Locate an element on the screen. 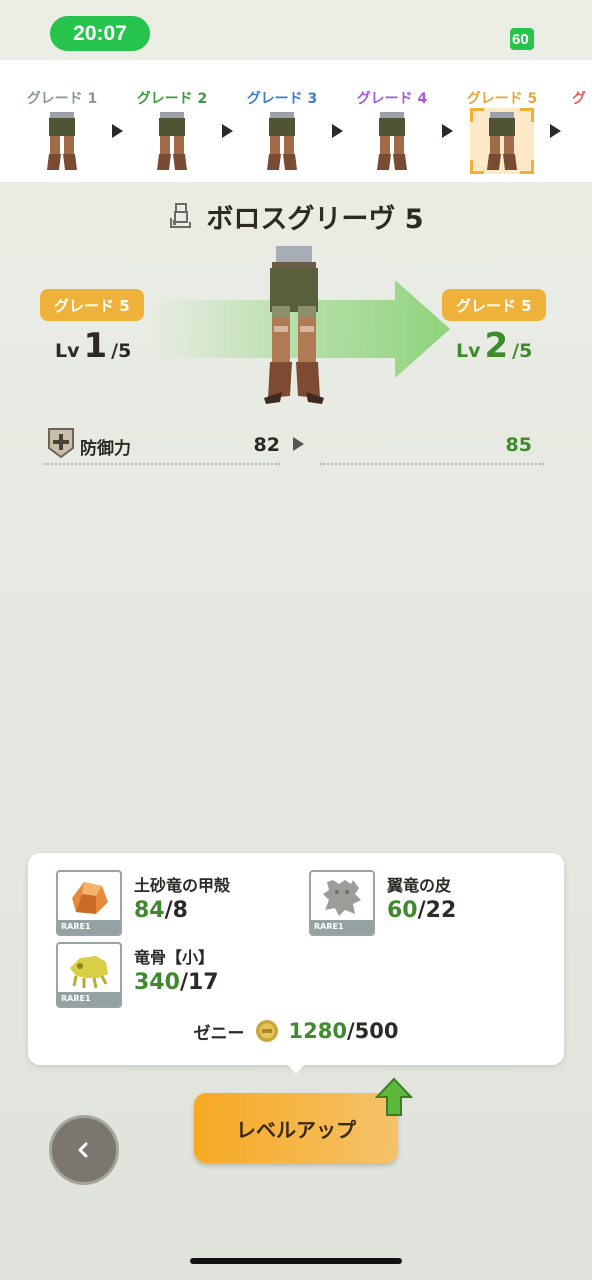 This screenshot has width=592, height=1280. material-item: RARE1 翼竜の皮 60/22 is located at coordinates (429, 903).